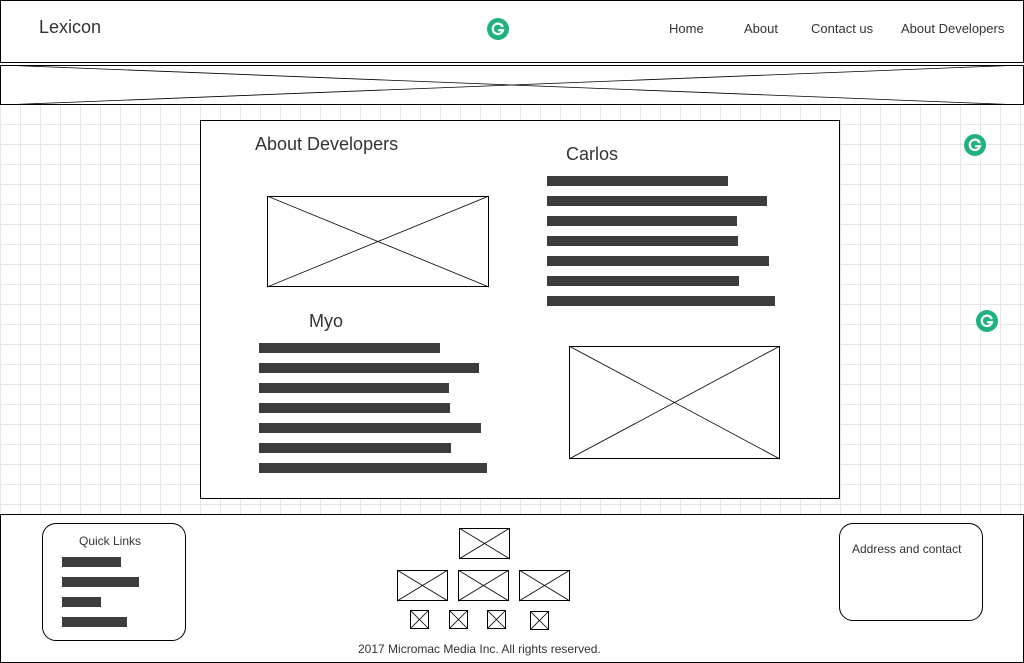 This screenshot has height=663, width=1024. What do you see at coordinates (327, 144) in the screenshot?
I see `page-title: About Developers` at bounding box center [327, 144].